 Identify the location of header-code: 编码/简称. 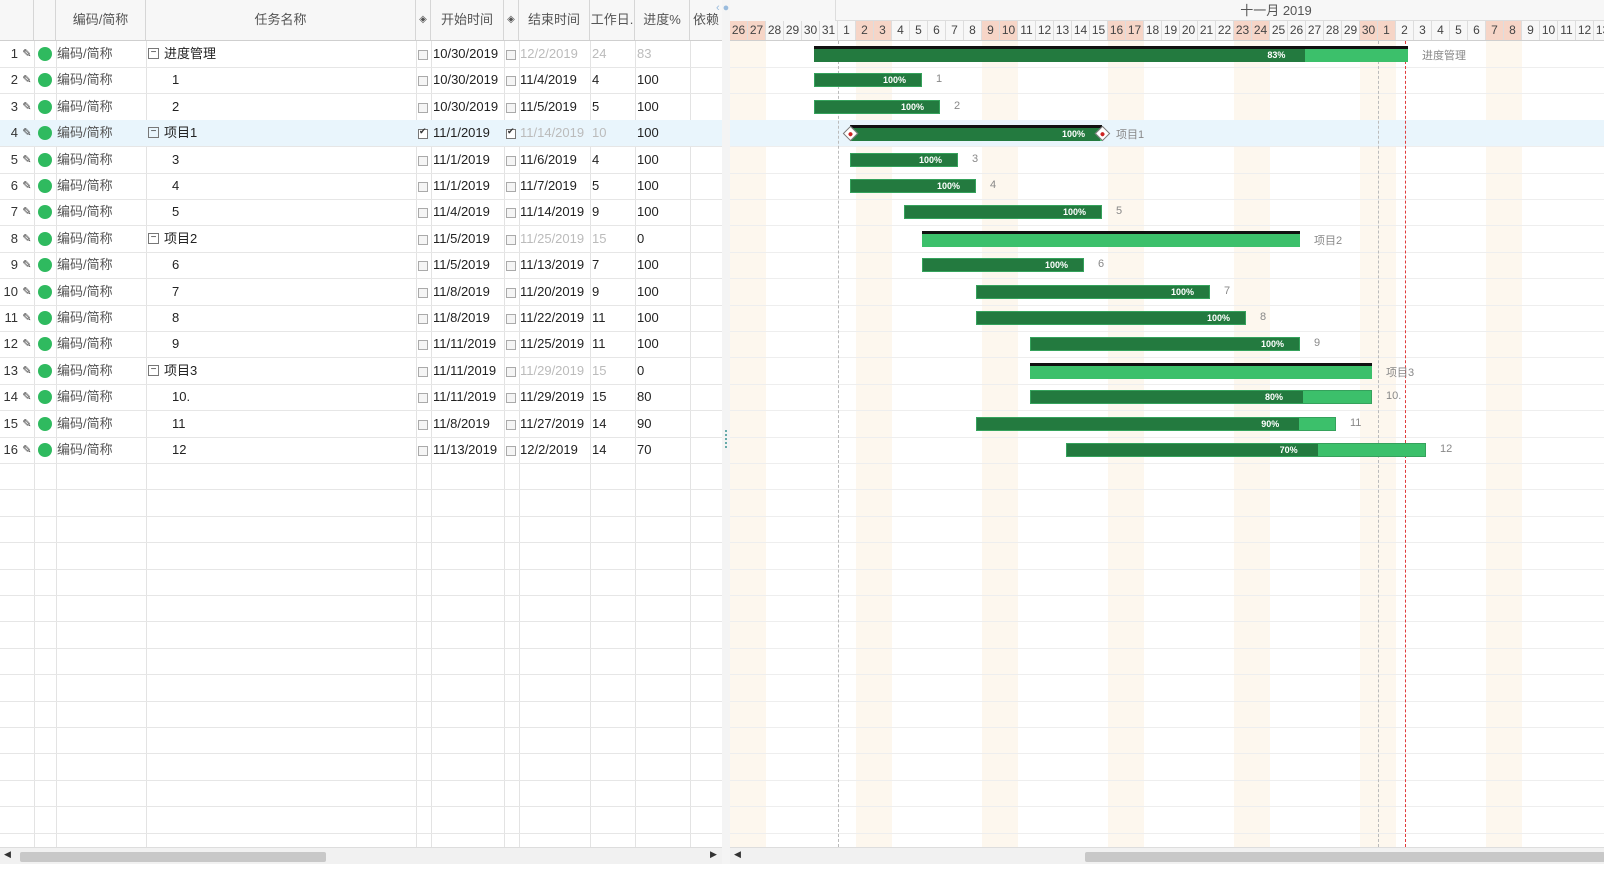
(101, 20).